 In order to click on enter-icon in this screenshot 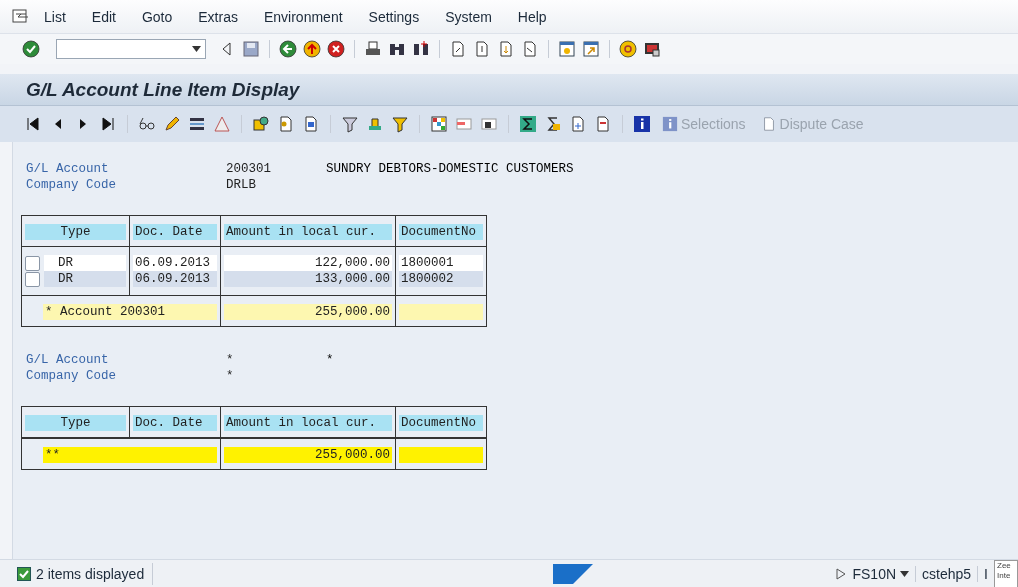, I will do `click(31, 49)`.